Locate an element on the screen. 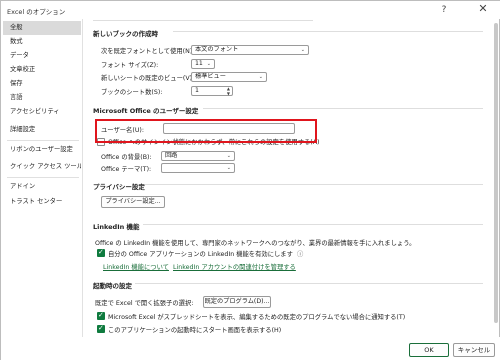  sidebar-item-save: 保存 is located at coordinates (42, 84).